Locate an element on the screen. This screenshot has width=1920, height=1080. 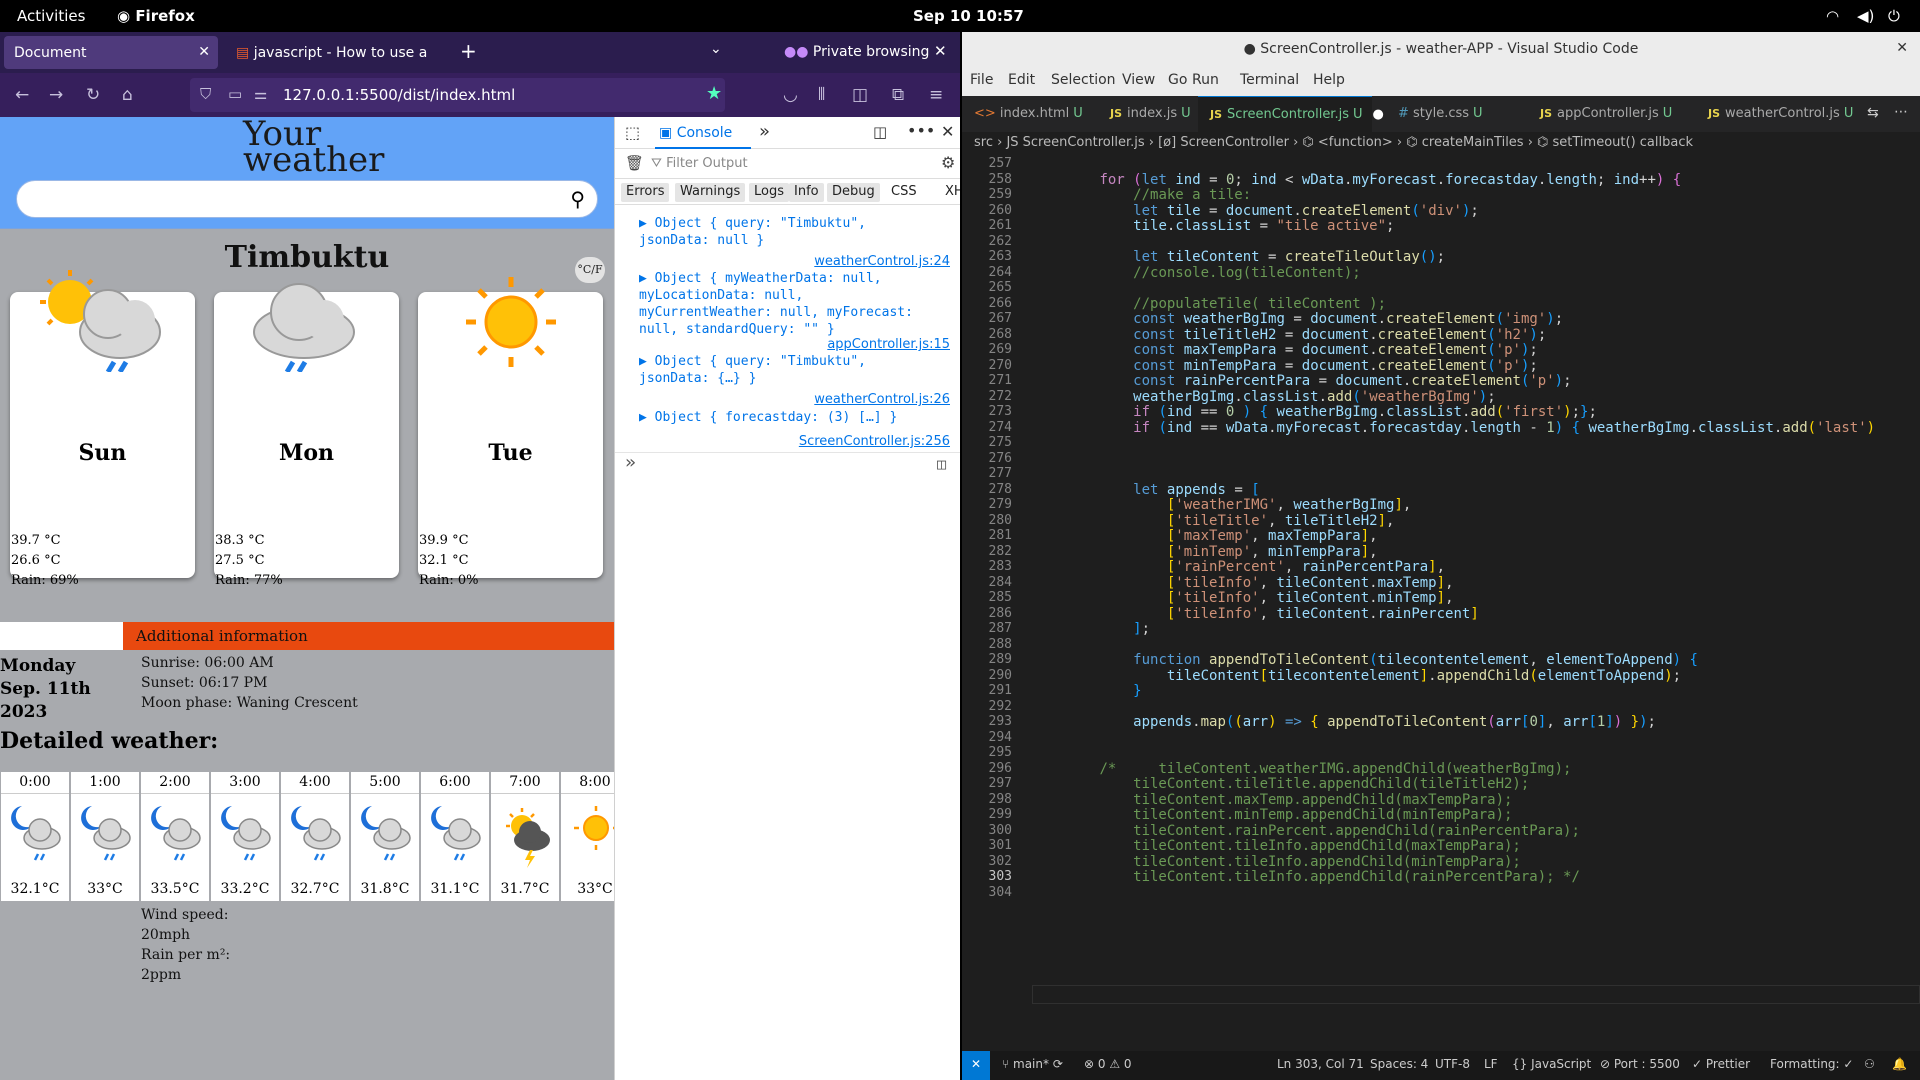
tab-console: ▣ Console is located at coordinates (703, 133).